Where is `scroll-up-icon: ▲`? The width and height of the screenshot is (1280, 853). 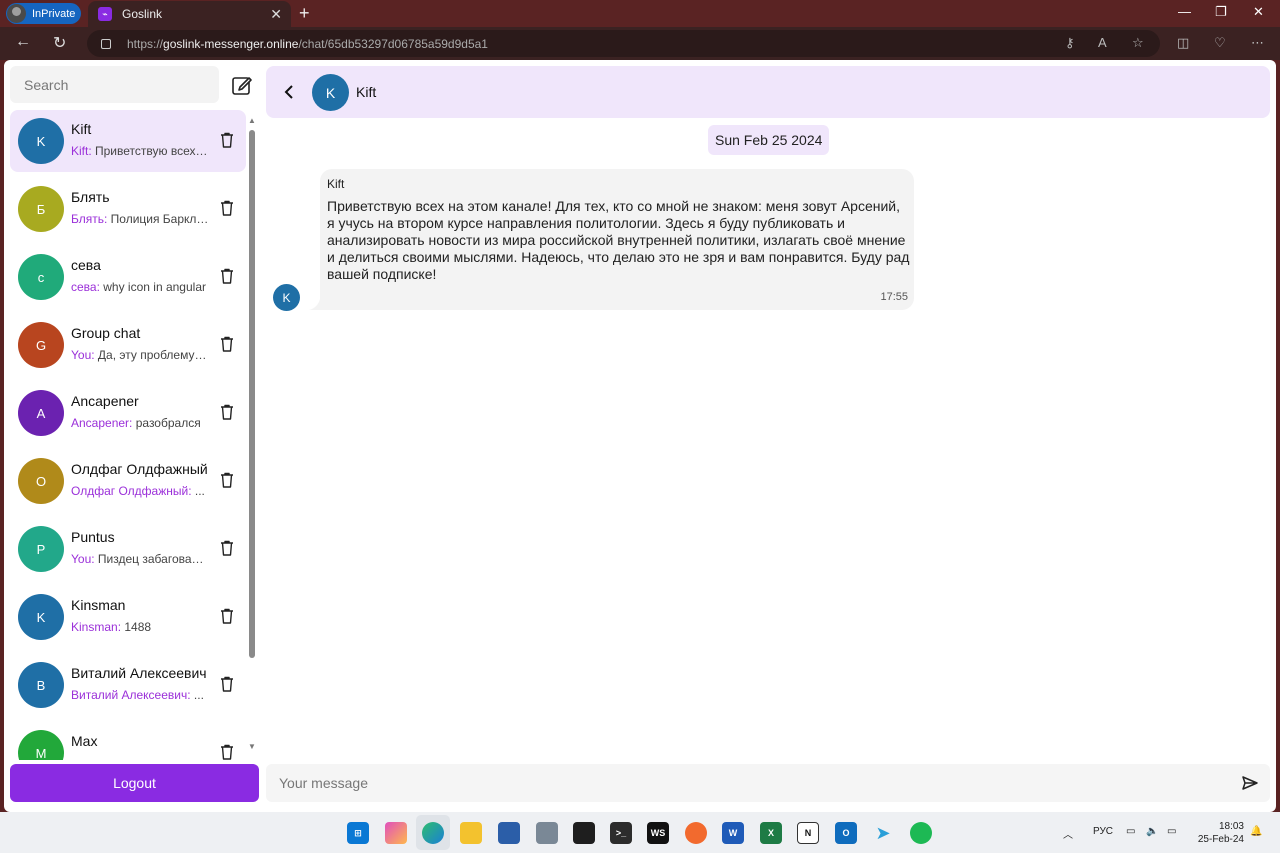
scroll-up-icon: ▲ is located at coordinates (252, 120).